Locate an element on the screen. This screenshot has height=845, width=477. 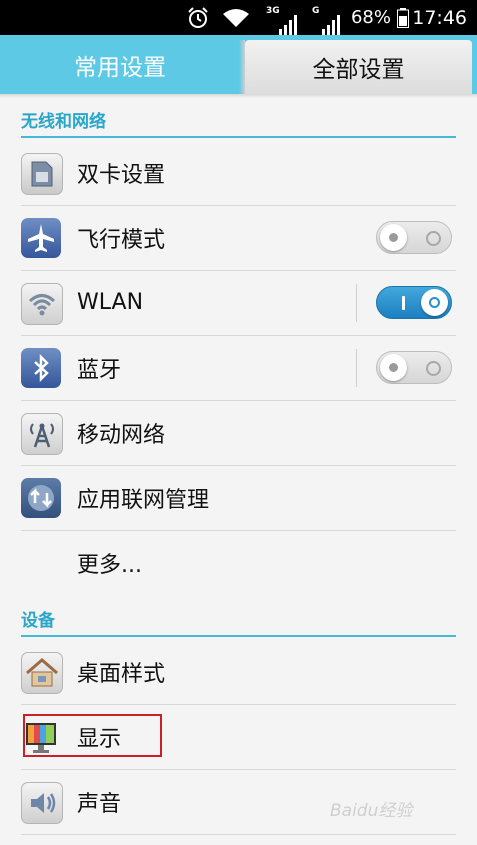
settings-item-label: 桌面样式 is located at coordinates (121, 674).